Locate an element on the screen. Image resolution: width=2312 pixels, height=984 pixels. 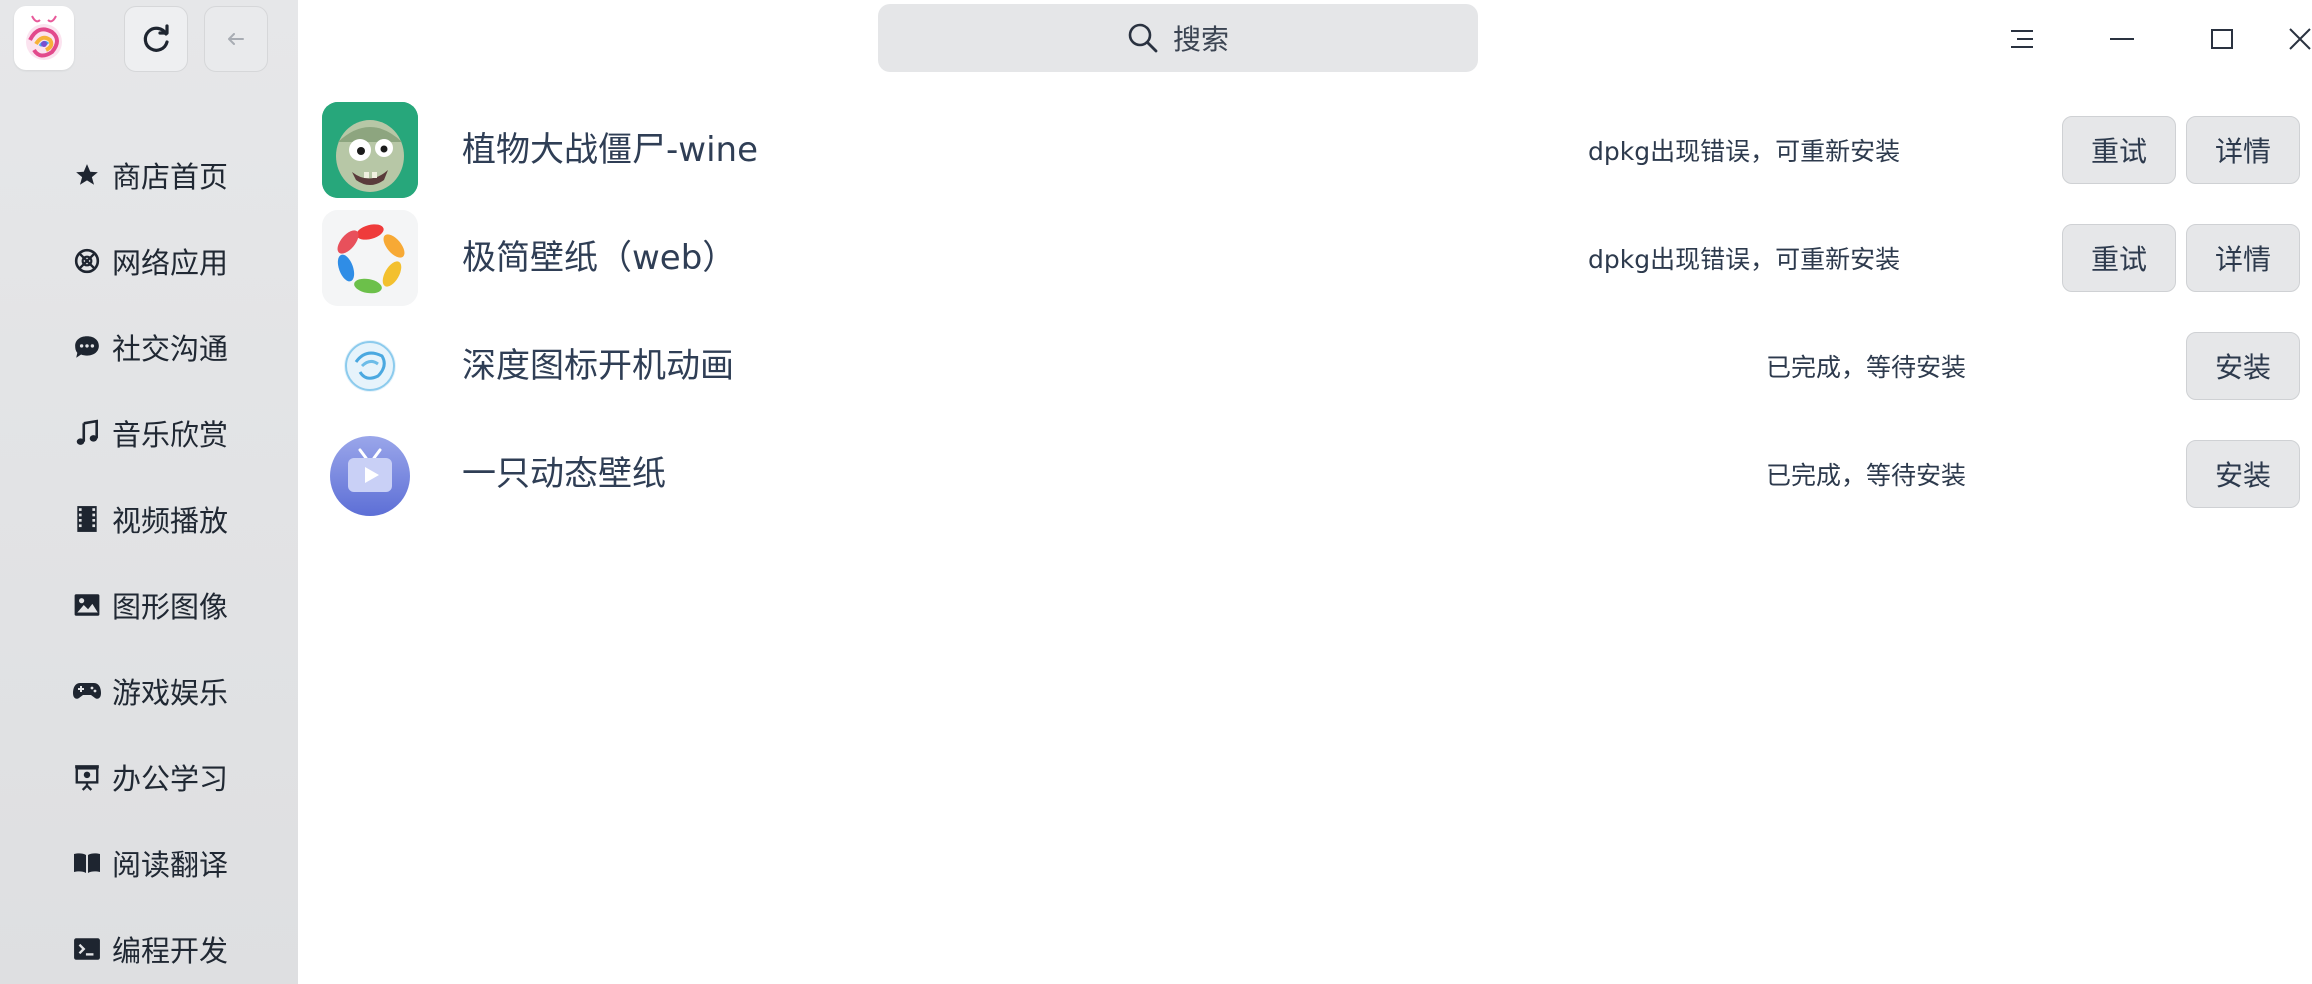
menu-button is located at coordinates (2022, 39).